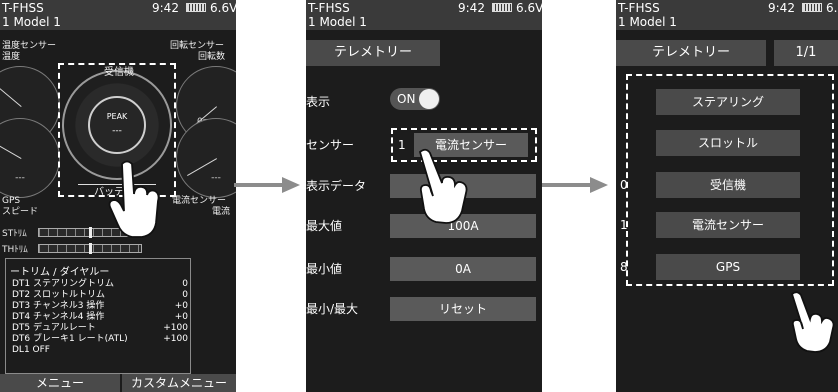  What do you see at coordinates (728, 185) in the screenshot?
I see `sensor-item-receiver: 受信機` at bounding box center [728, 185].